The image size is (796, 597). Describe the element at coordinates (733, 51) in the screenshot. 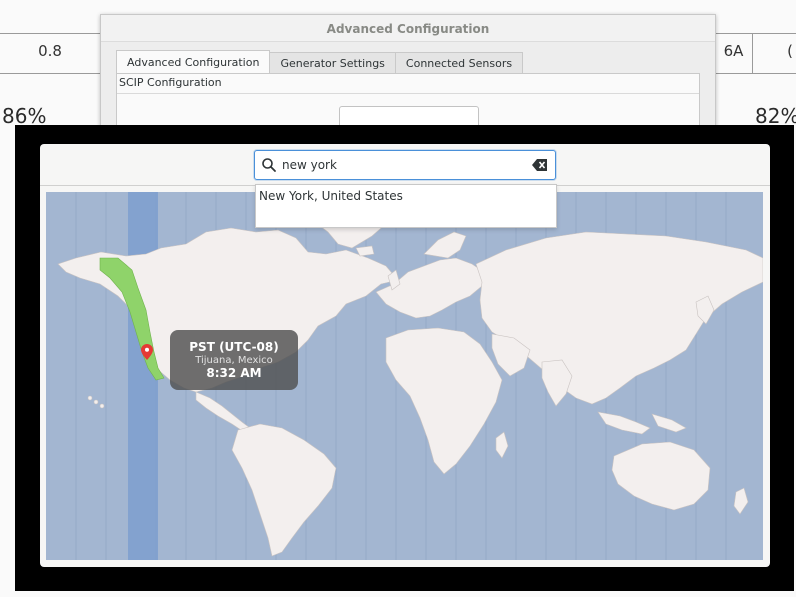

I see `table-header-cell: 6A` at that location.